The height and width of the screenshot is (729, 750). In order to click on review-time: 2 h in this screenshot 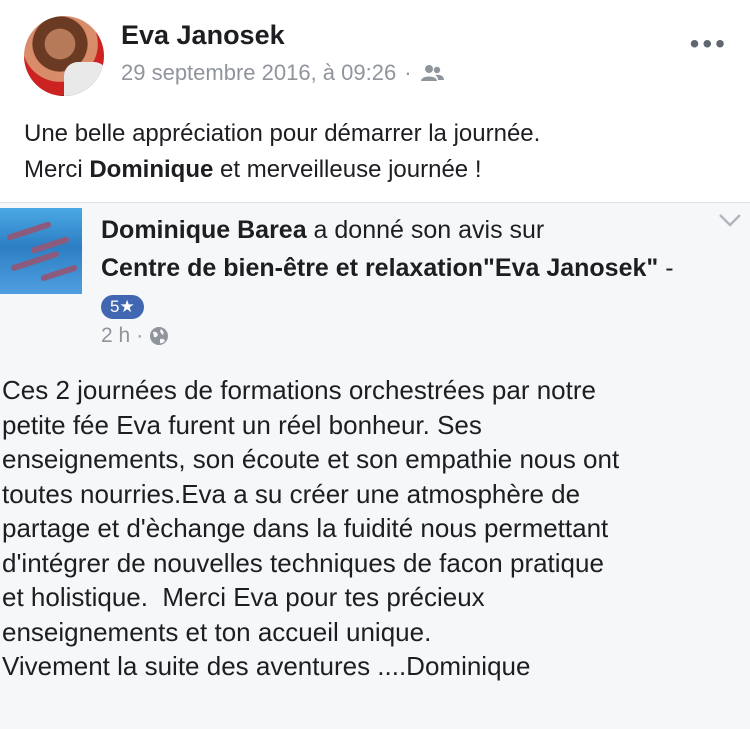, I will do `click(115, 336)`.